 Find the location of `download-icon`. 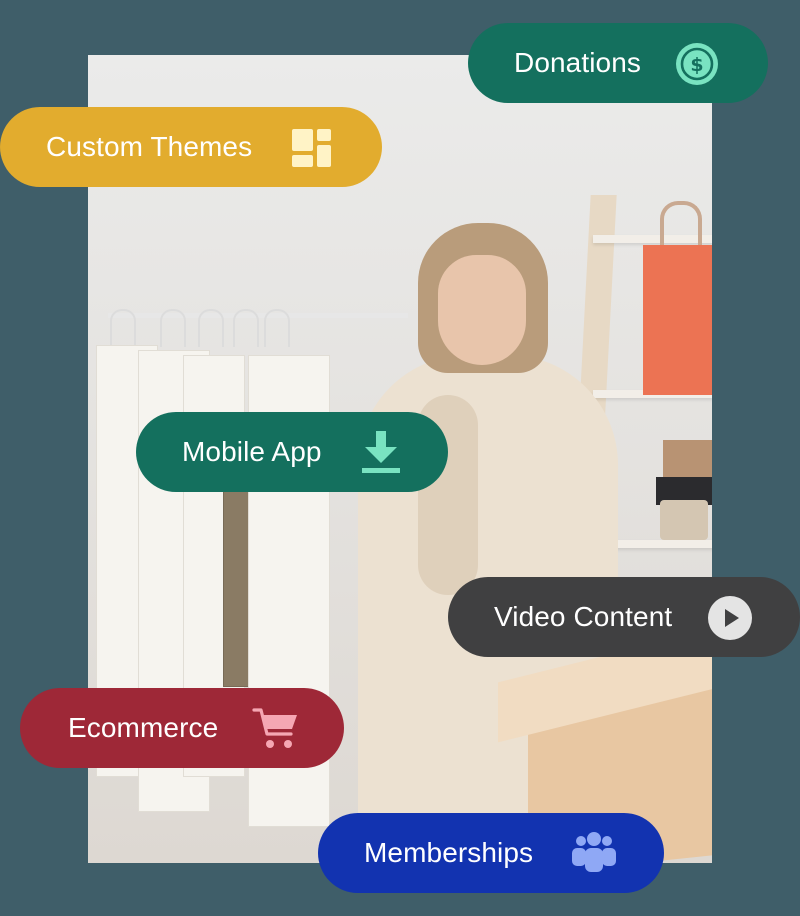

download-icon is located at coordinates (381, 452).